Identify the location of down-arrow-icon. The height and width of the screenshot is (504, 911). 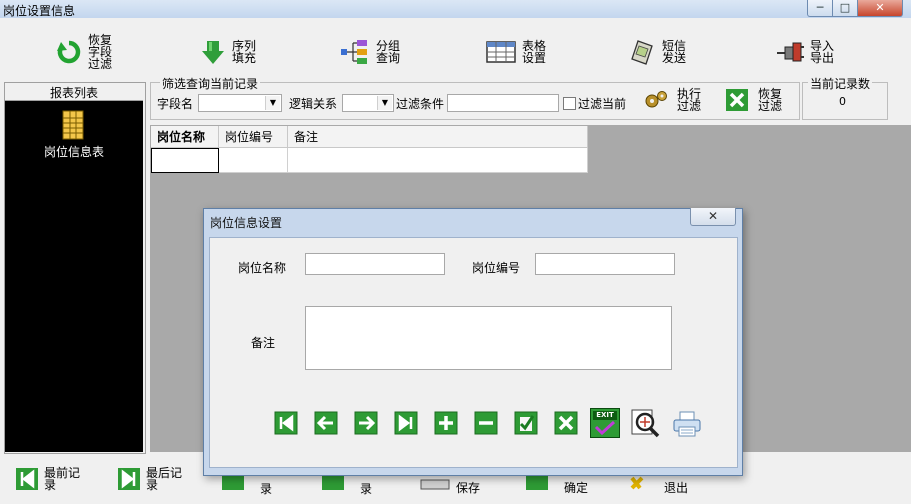
(213, 52).